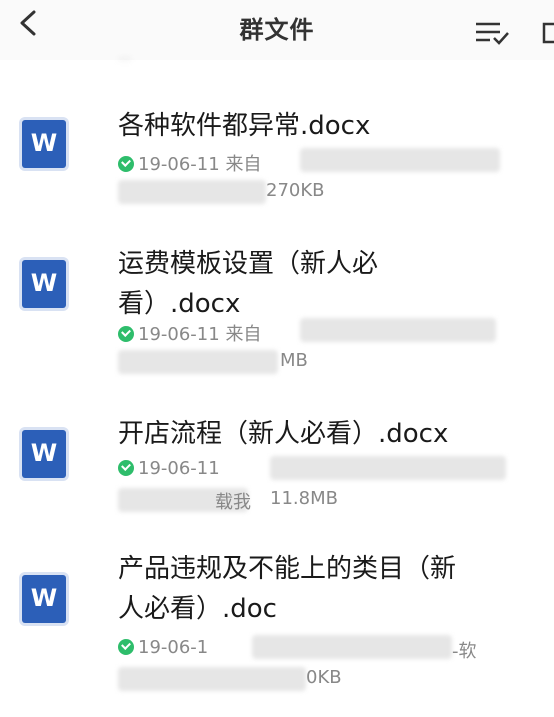 The height and width of the screenshot is (717, 554). I want to click on file-size: 11.8MB, so click(304, 498).